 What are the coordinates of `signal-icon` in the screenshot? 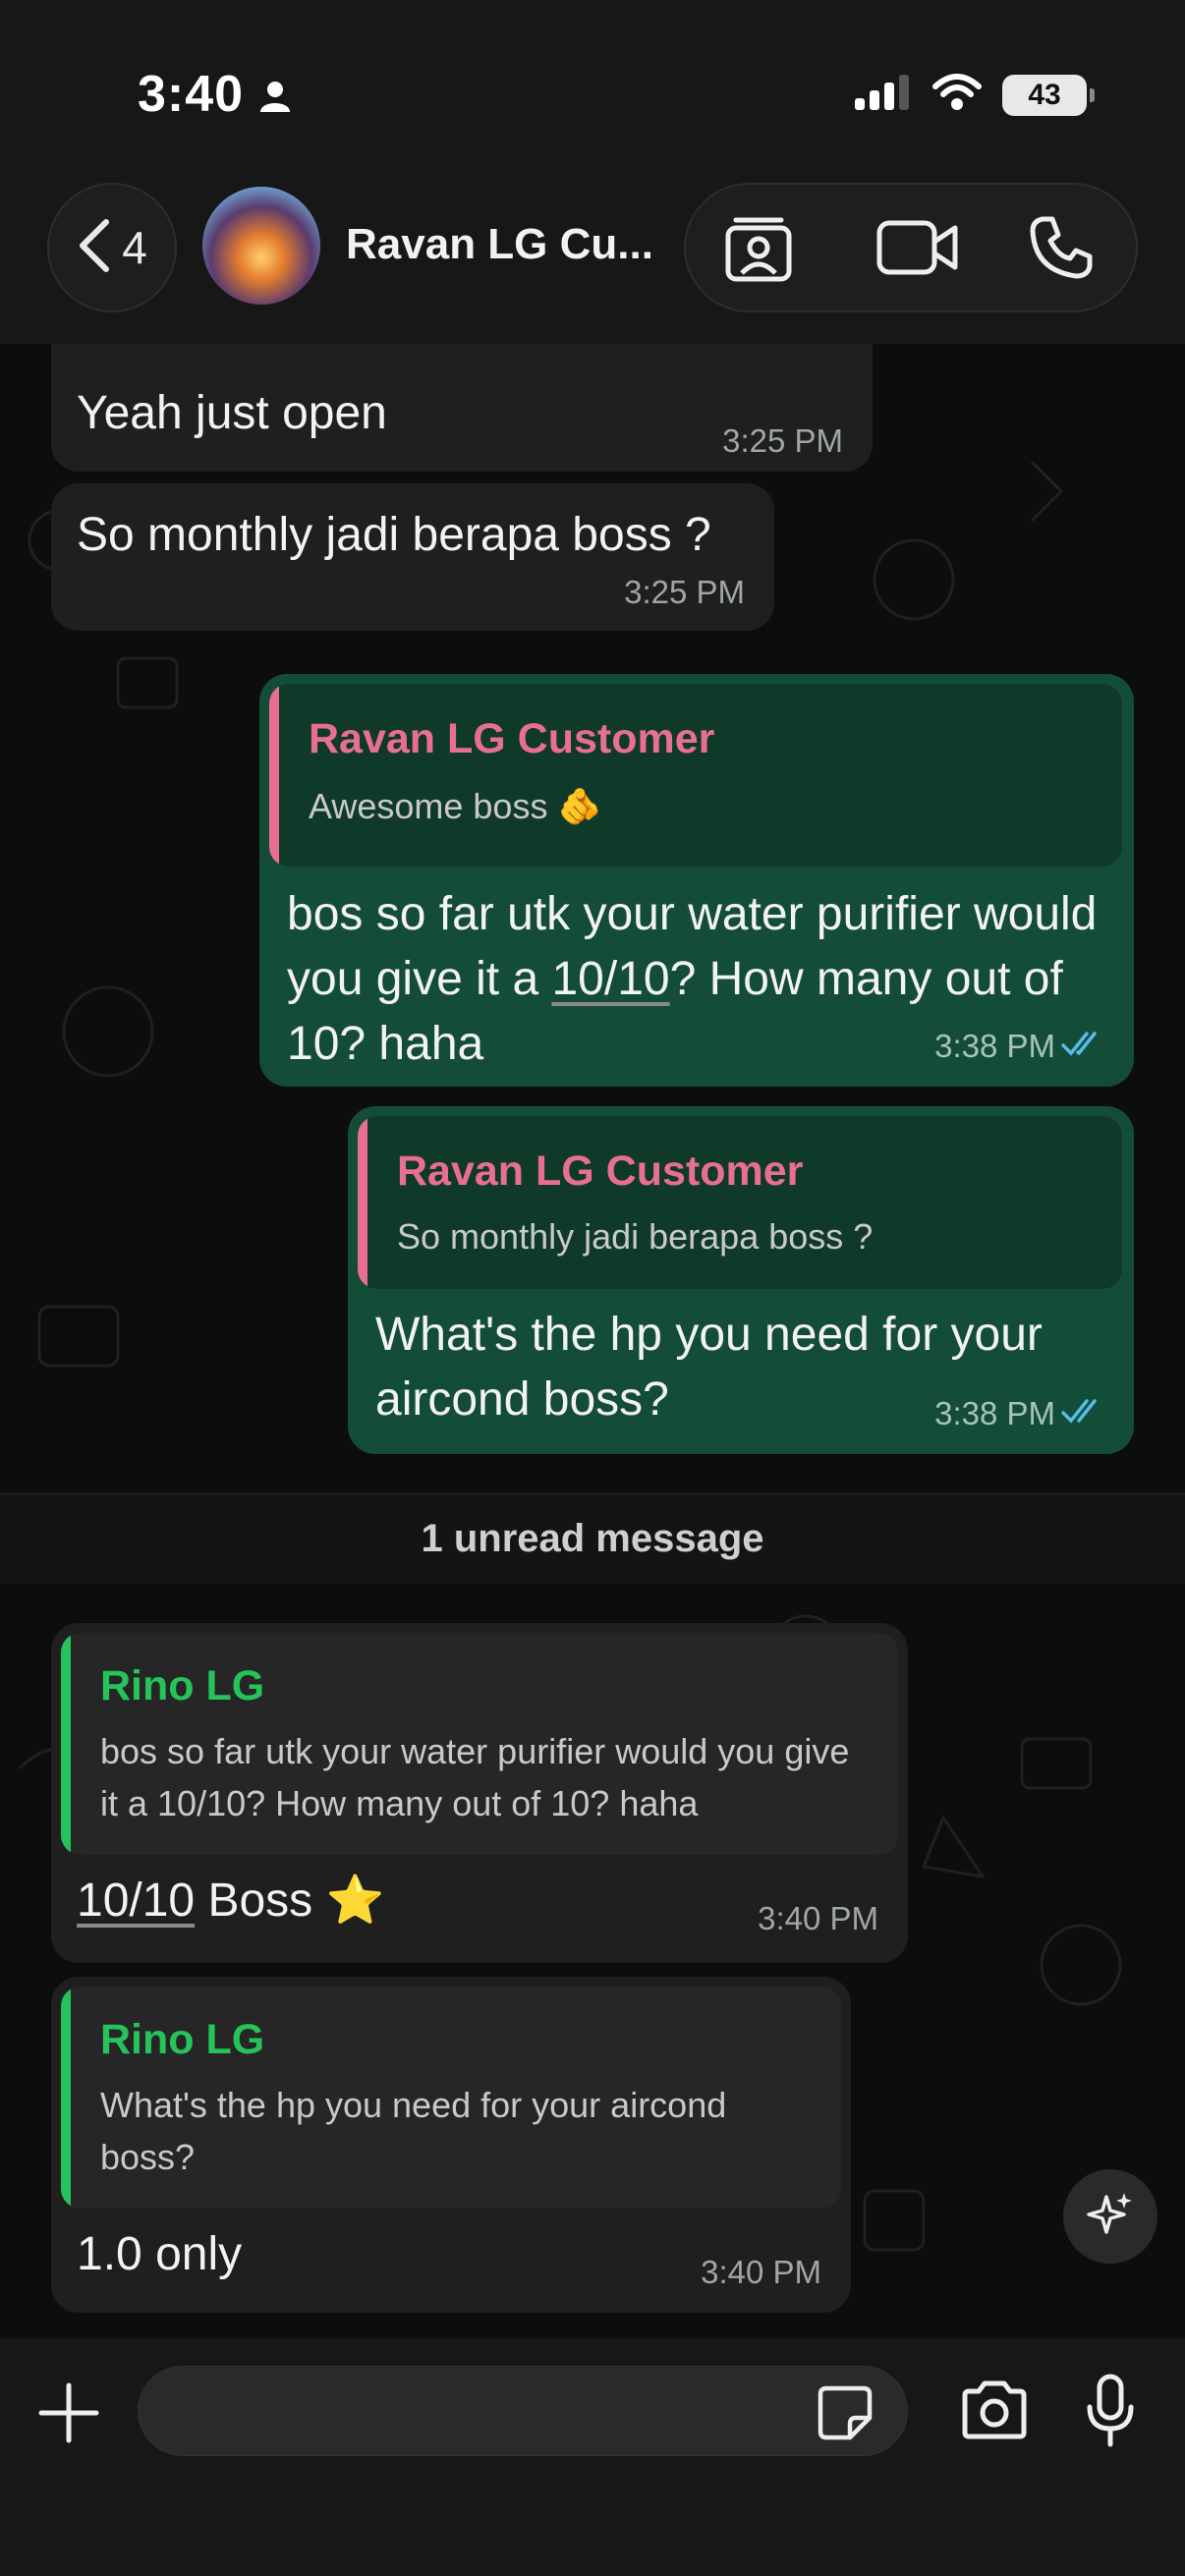 It's located at (883, 95).